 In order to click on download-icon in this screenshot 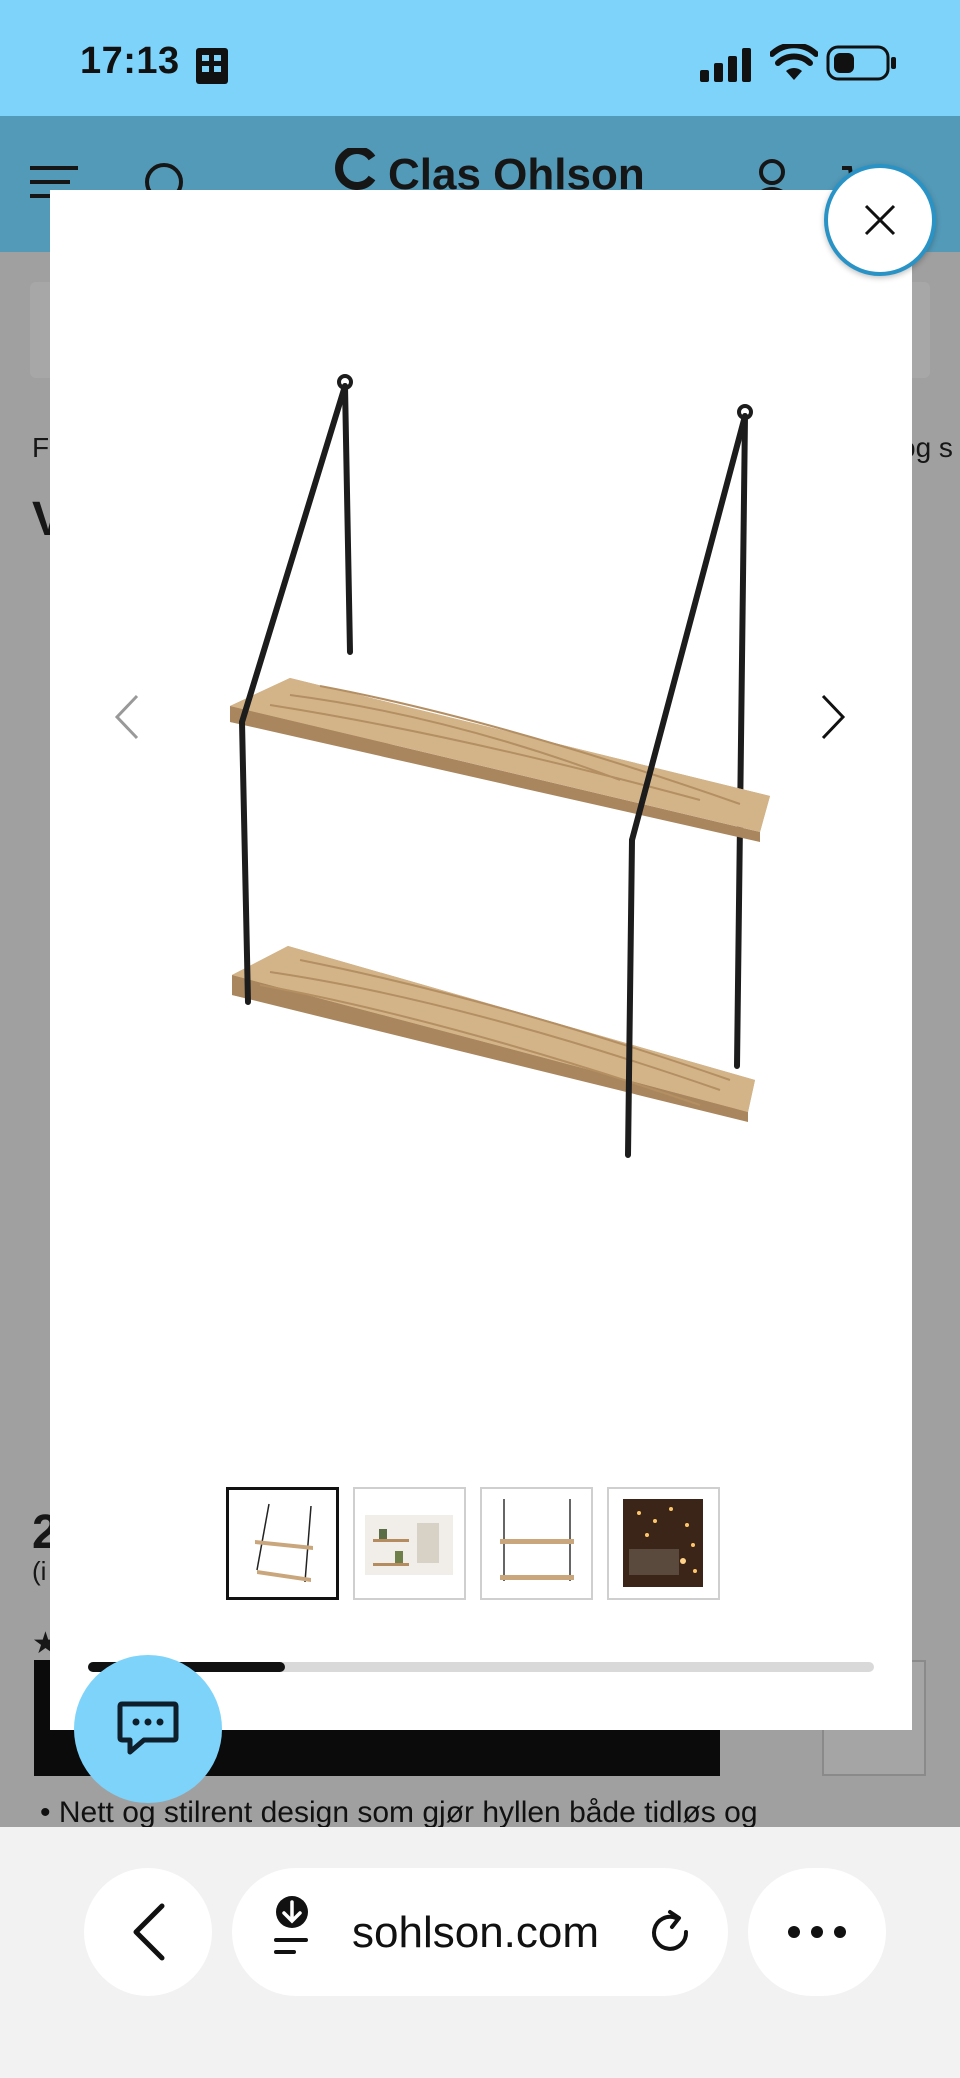, I will do `click(291, 1925)`.